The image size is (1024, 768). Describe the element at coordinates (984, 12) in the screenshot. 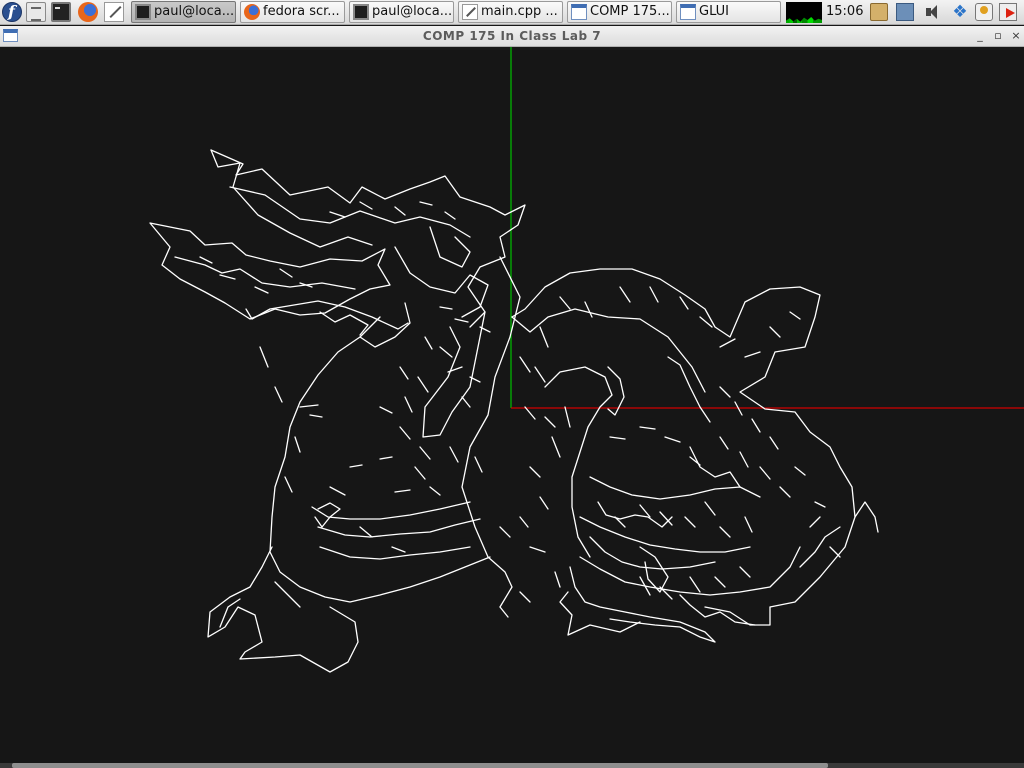

I see `update-icon` at that location.